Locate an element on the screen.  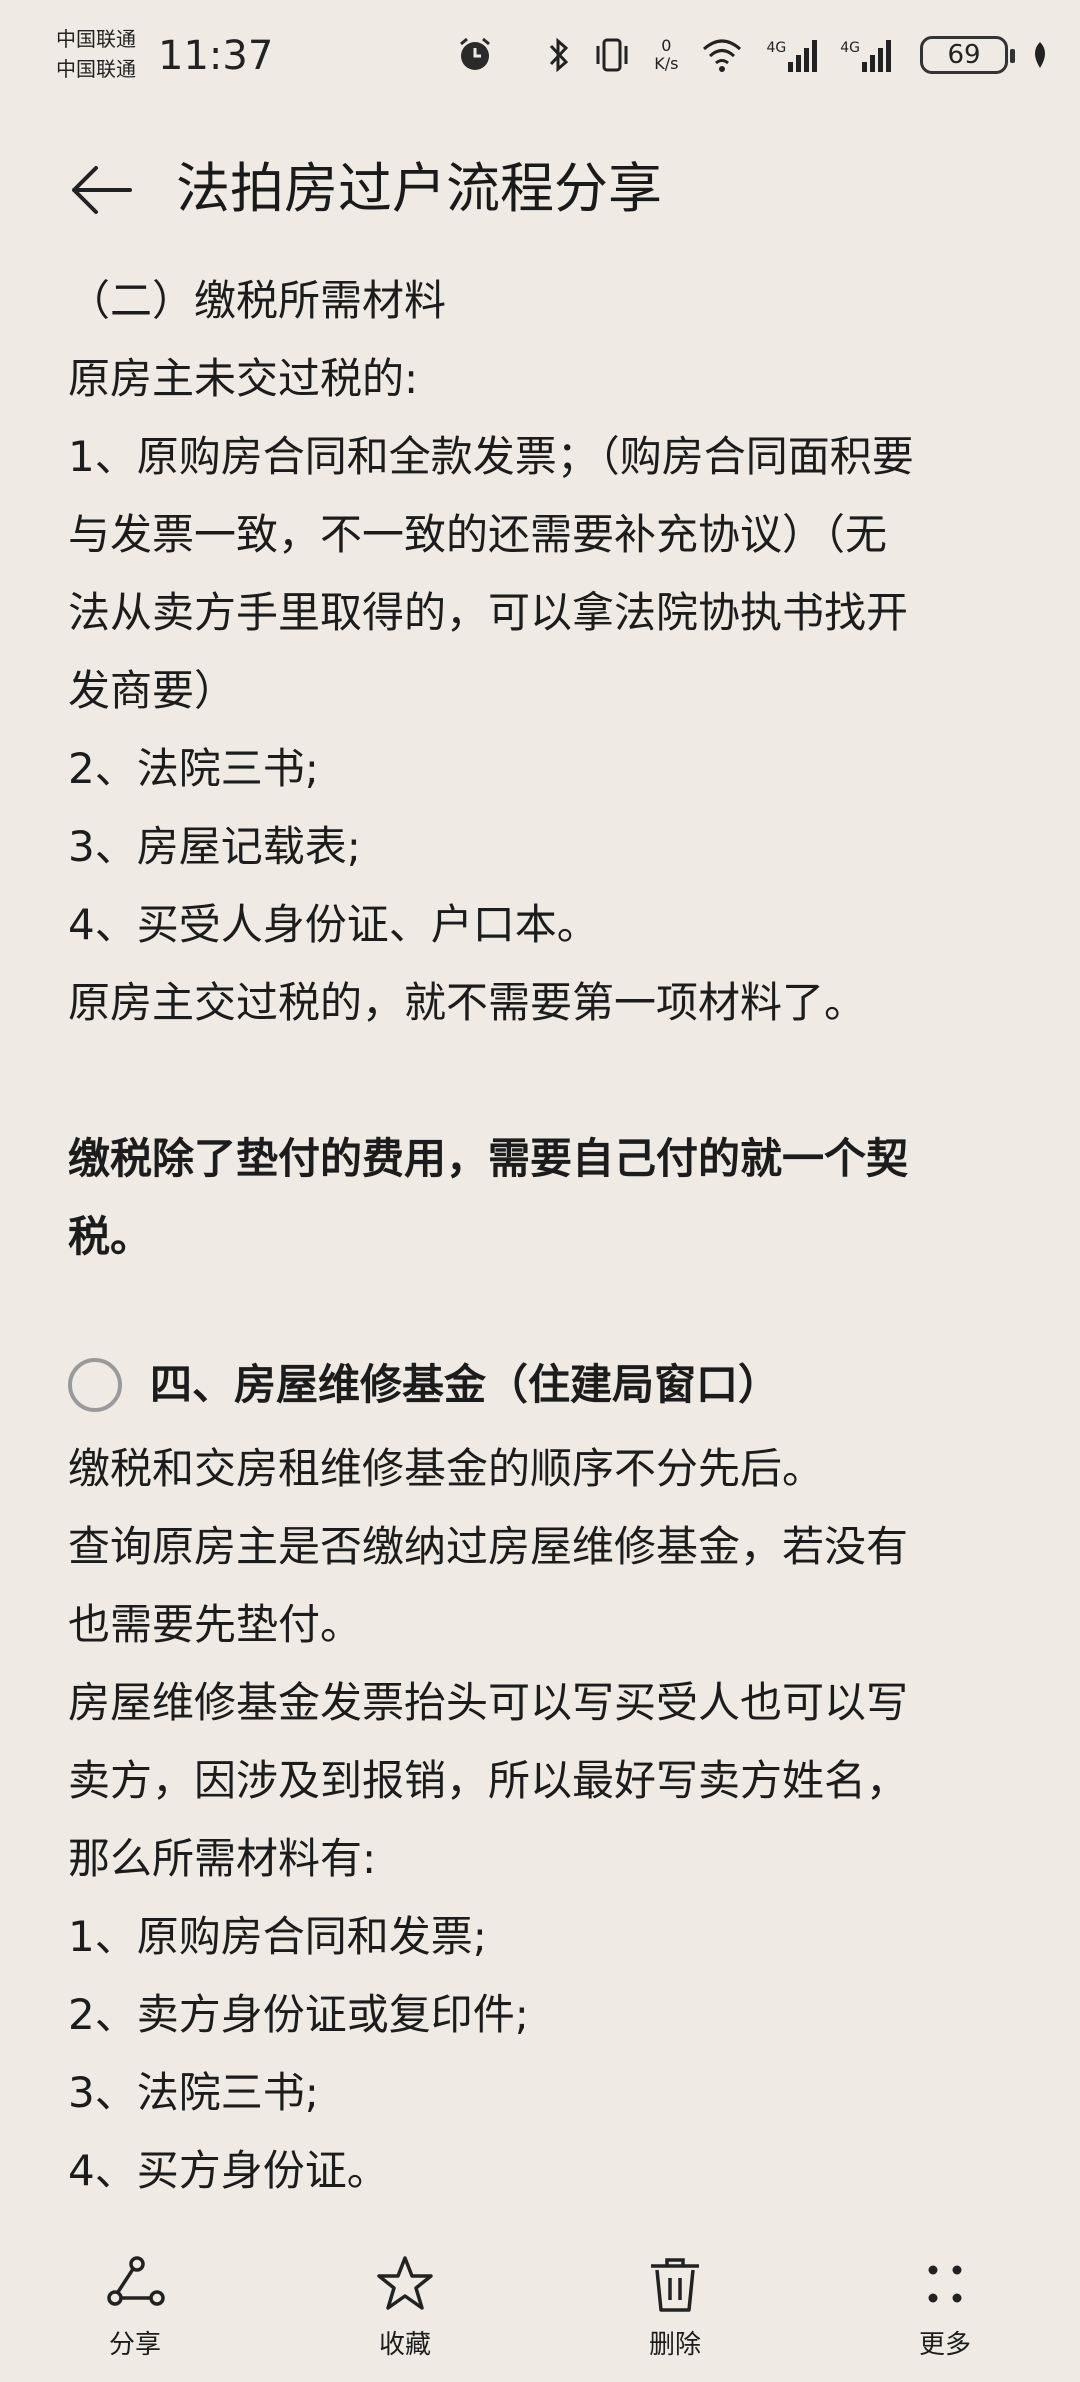
status-icons: 0 K/s 4G 4G 69 is located at coordinates (799, 55).